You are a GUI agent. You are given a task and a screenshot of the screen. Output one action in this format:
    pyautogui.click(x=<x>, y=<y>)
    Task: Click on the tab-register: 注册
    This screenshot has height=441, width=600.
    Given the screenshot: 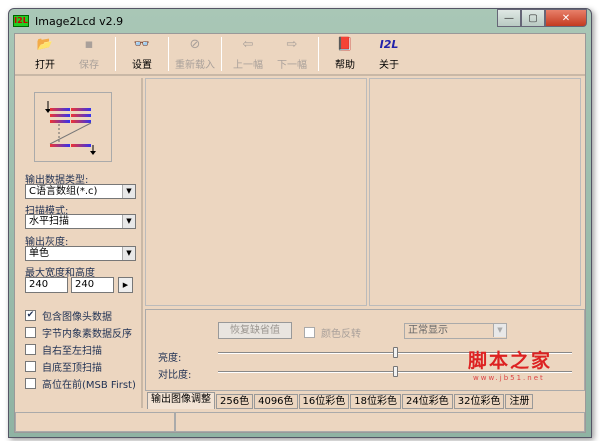 What is the action you would take?
    pyautogui.click(x=519, y=401)
    